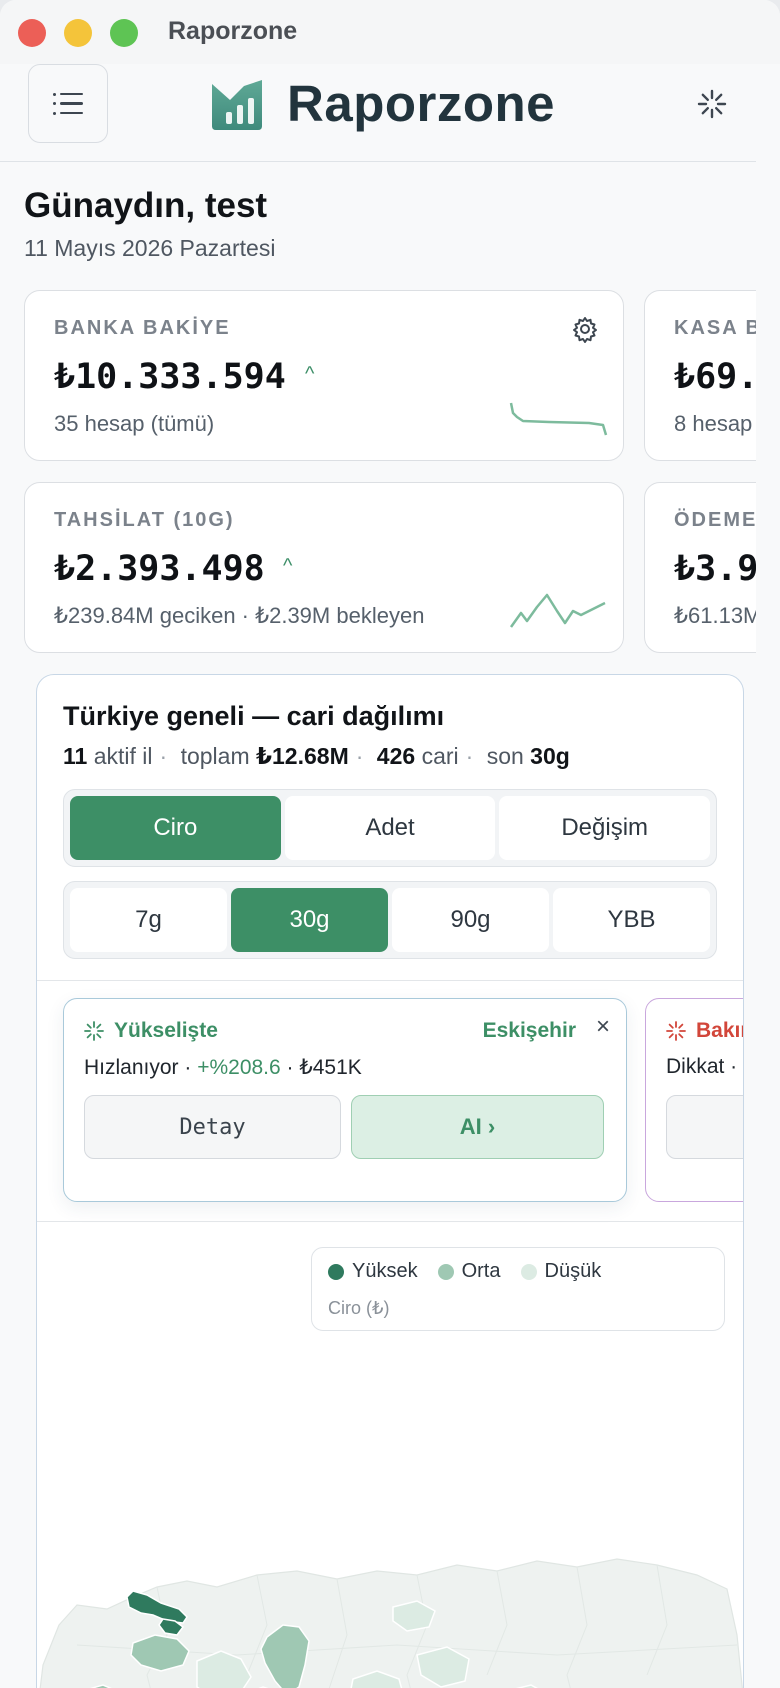  I want to click on legend-item-low: Düşük, so click(560, 1271).